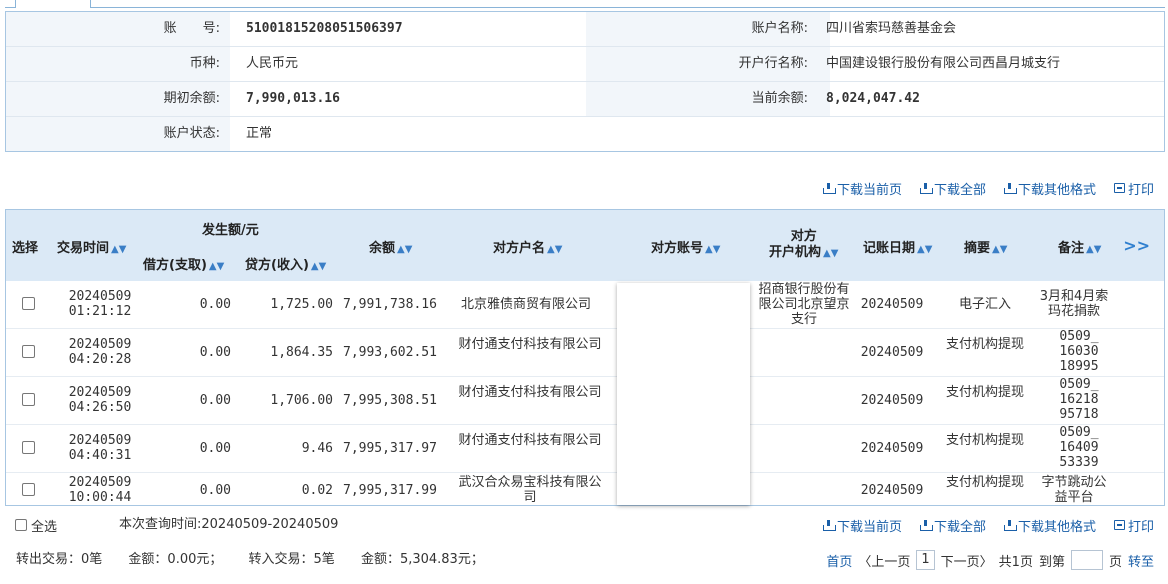 The height and width of the screenshot is (584, 1168). Describe the element at coordinates (943, 63) in the screenshot. I see `bank-name-value: 中国建设银行股份有限公司西昌月城支行` at that location.